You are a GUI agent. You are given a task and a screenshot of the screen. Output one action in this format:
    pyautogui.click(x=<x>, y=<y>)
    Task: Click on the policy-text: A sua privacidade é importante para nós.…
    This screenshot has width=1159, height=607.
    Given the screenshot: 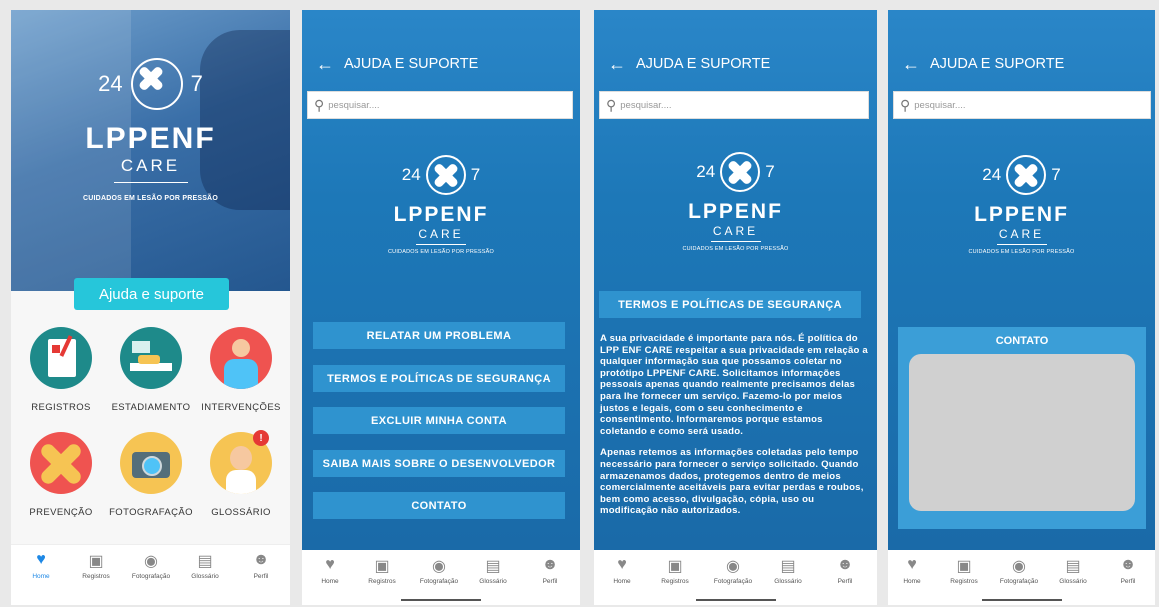 What is the action you would take?
    pyautogui.click(x=734, y=425)
    